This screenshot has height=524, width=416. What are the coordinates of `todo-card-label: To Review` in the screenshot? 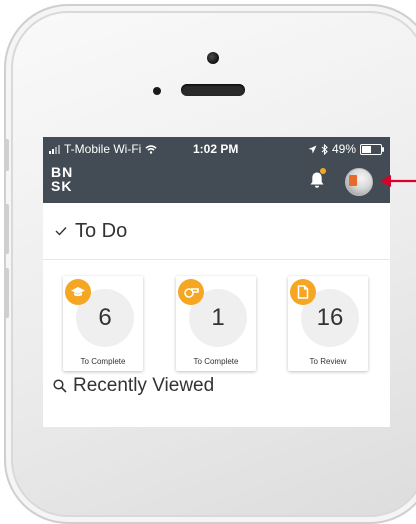 It's located at (328, 361).